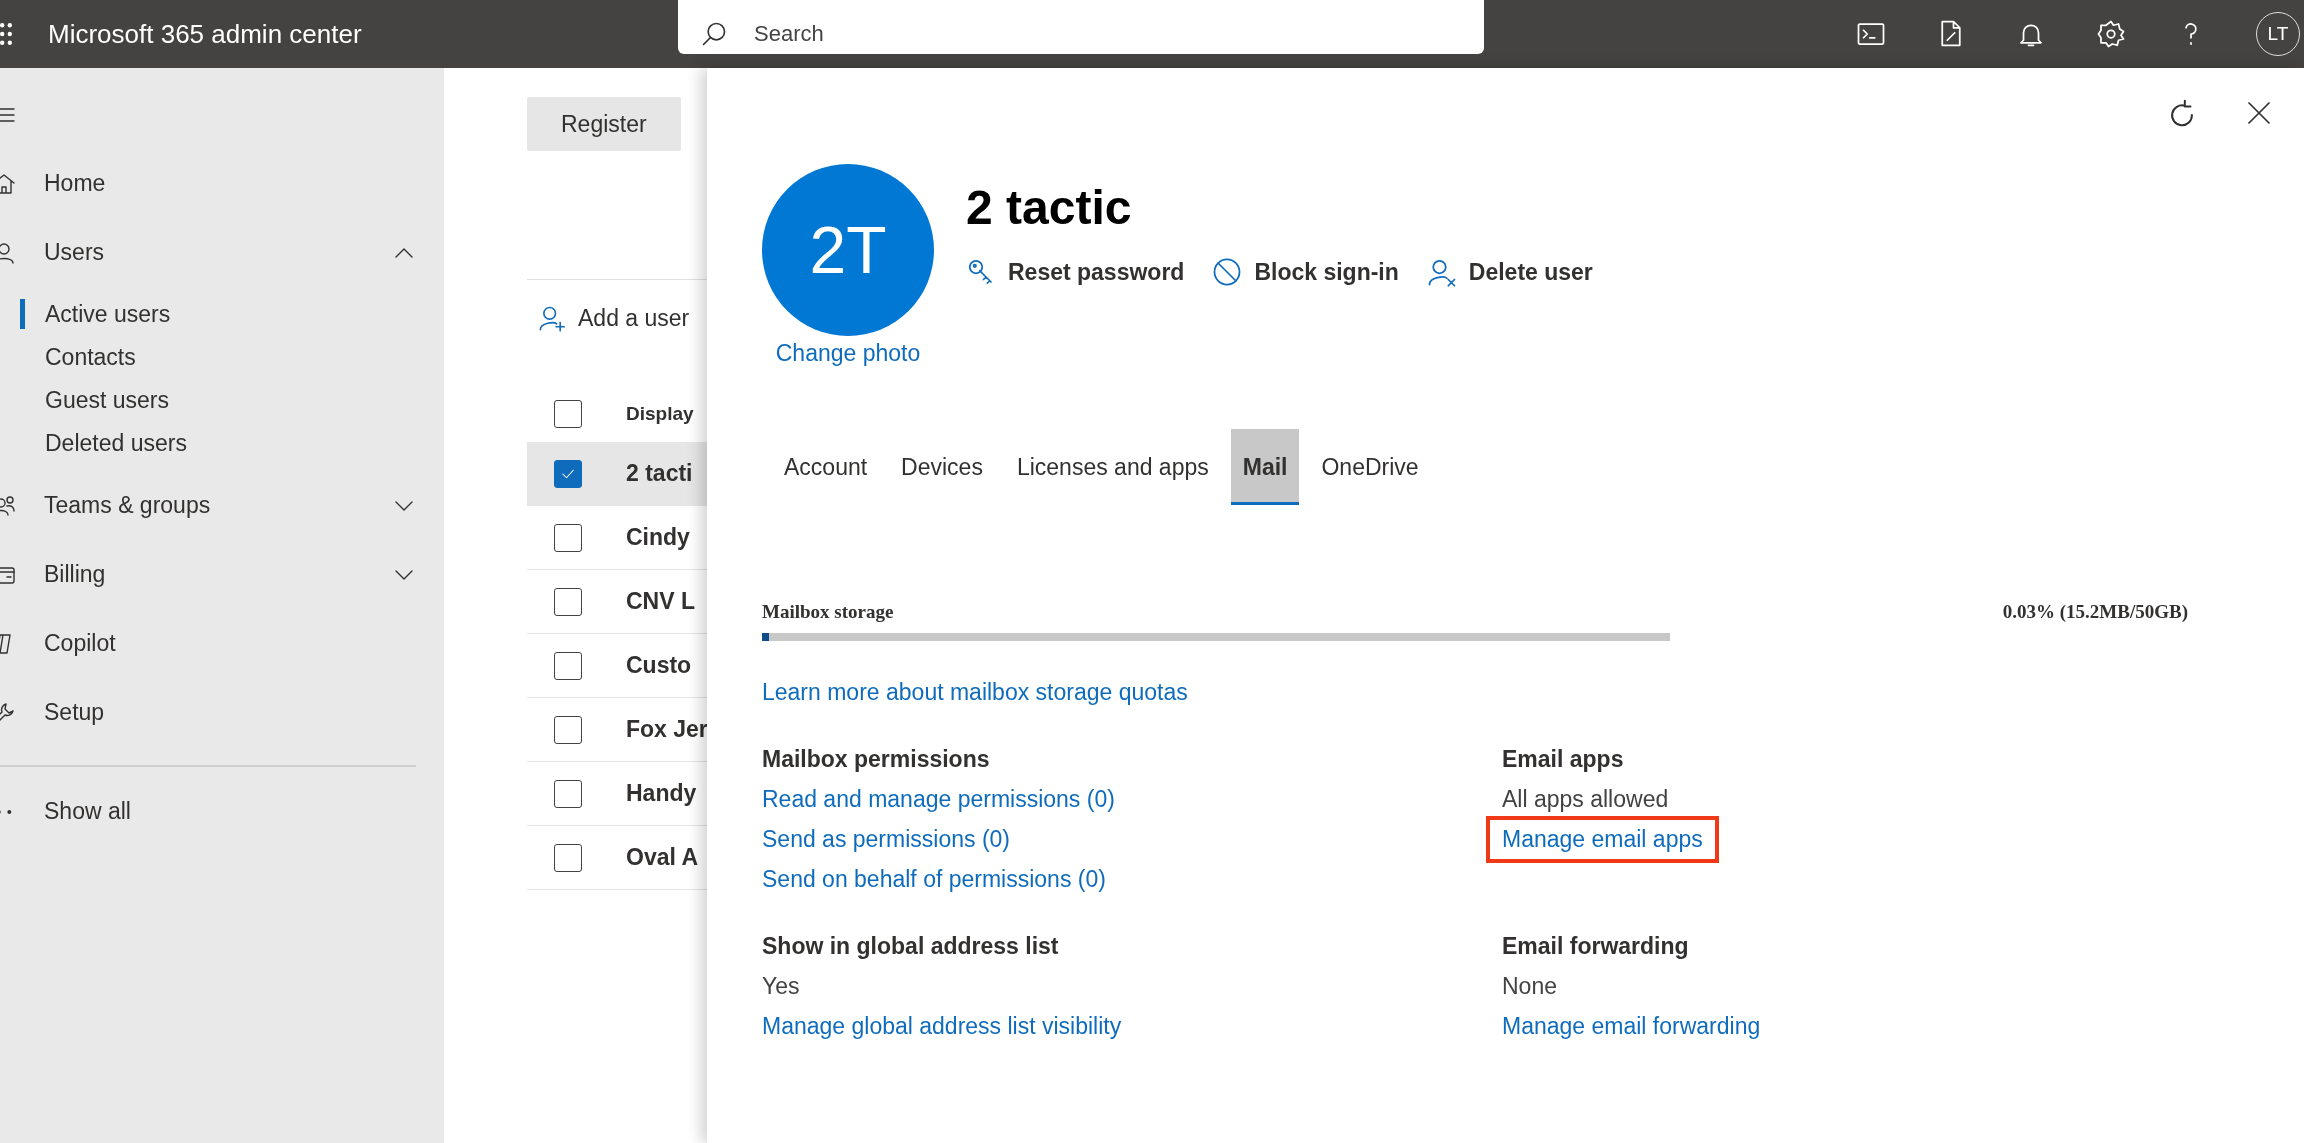 Image resolution: width=2304 pixels, height=1143 pixels. I want to click on user-action-button: Delete user, so click(1509, 272).